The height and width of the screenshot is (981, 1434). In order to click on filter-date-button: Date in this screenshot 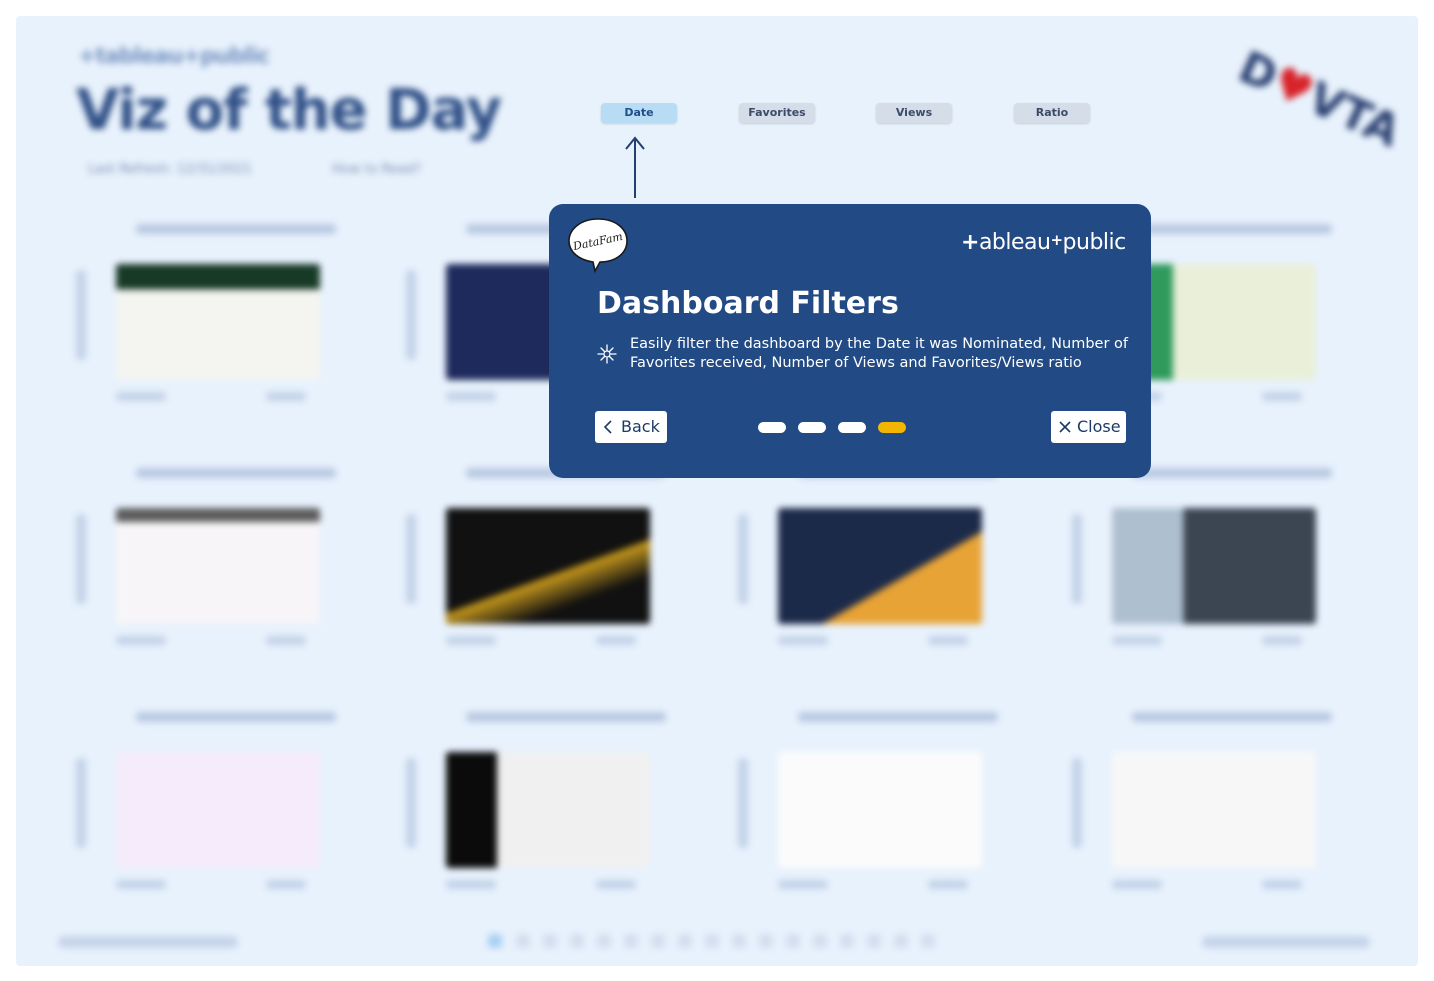, I will do `click(639, 113)`.